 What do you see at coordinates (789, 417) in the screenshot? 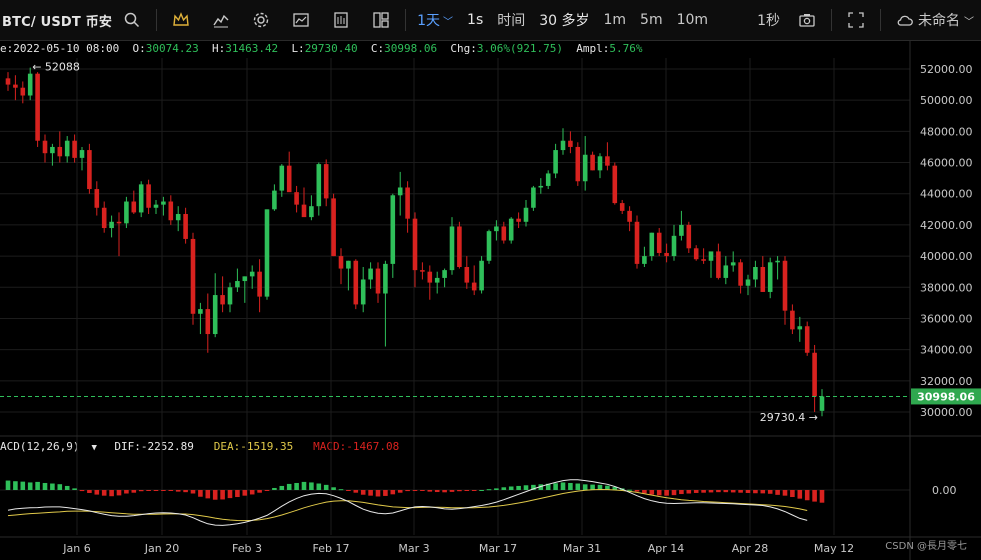
I see `low-marker-label: 29730.4 →` at bounding box center [789, 417].